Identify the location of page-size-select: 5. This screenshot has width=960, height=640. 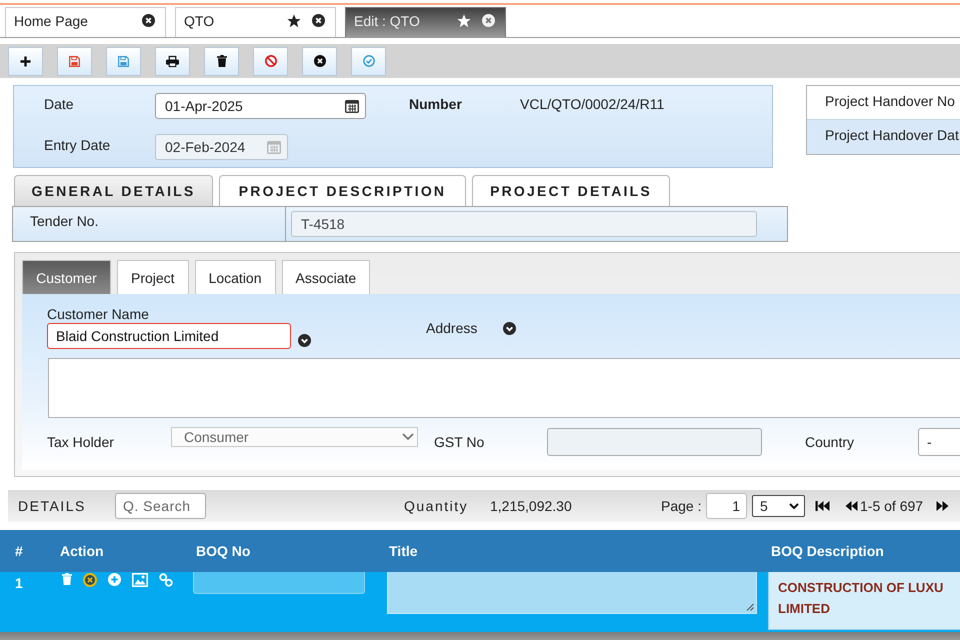
(778, 506).